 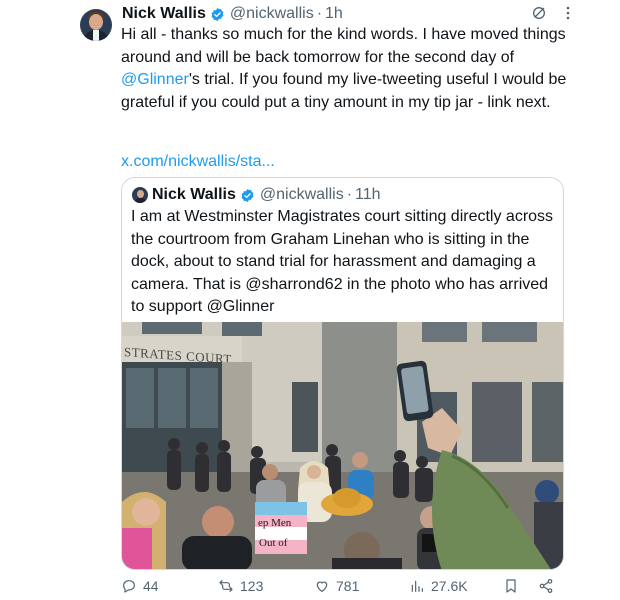 I want to click on quoted-author-handle: @nickwallis, so click(x=301, y=194).